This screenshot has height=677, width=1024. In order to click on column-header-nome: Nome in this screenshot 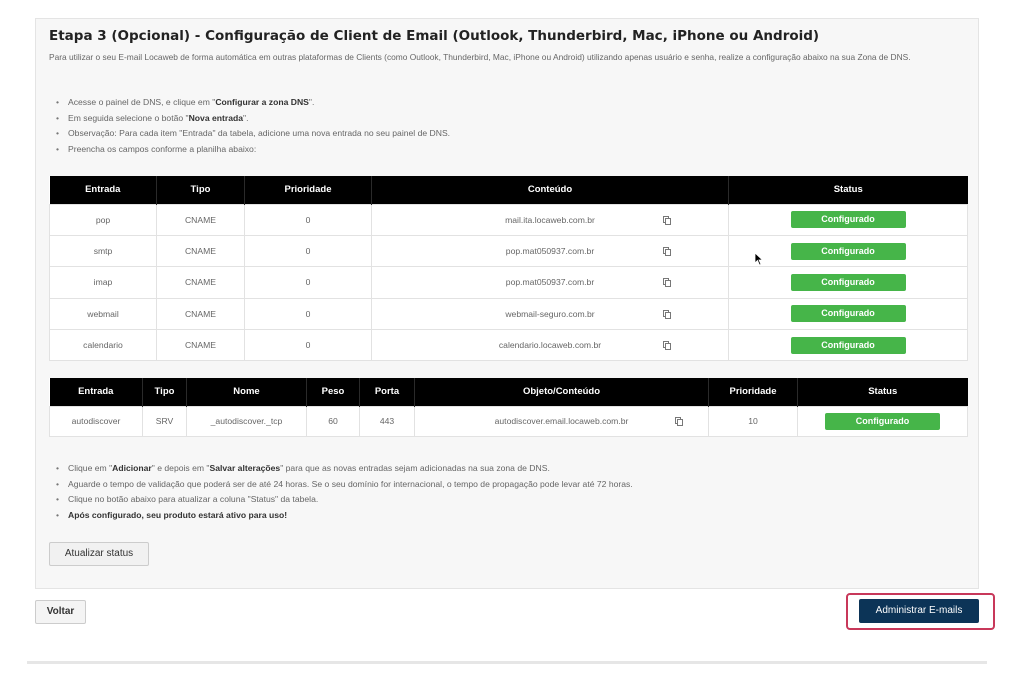, I will do `click(246, 392)`.